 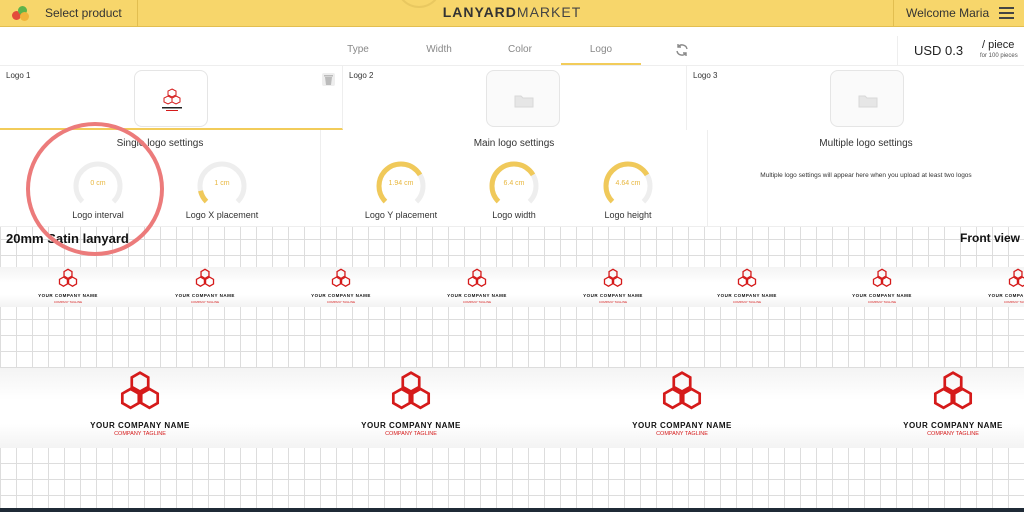 I want to click on gauge-value: 4.64 cm, so click(x=628, y=183).